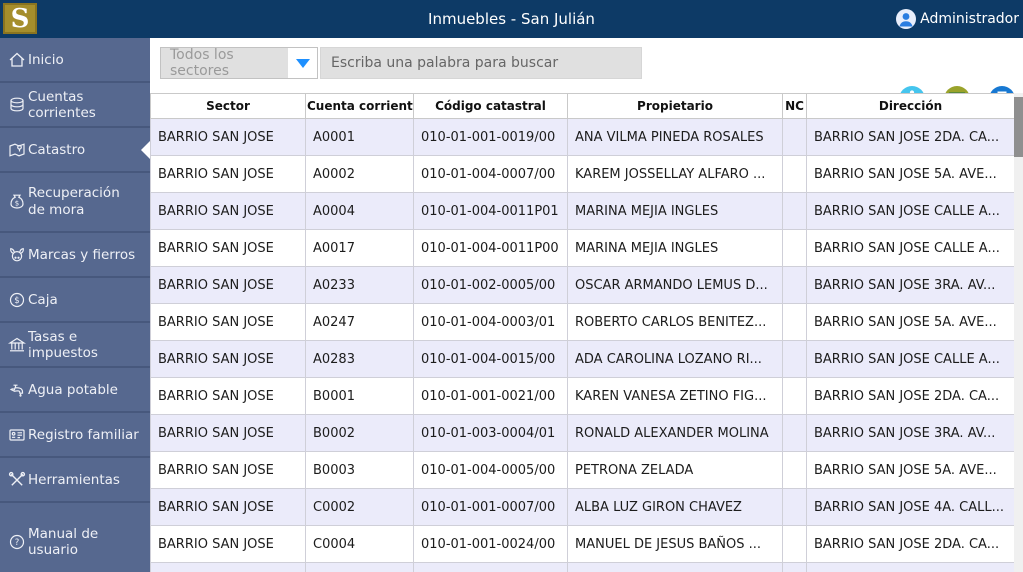  What do you see at coordinates (359, 396) in the screenshot?
I see `table-cell: B0001` at bounding box center [359, 396].